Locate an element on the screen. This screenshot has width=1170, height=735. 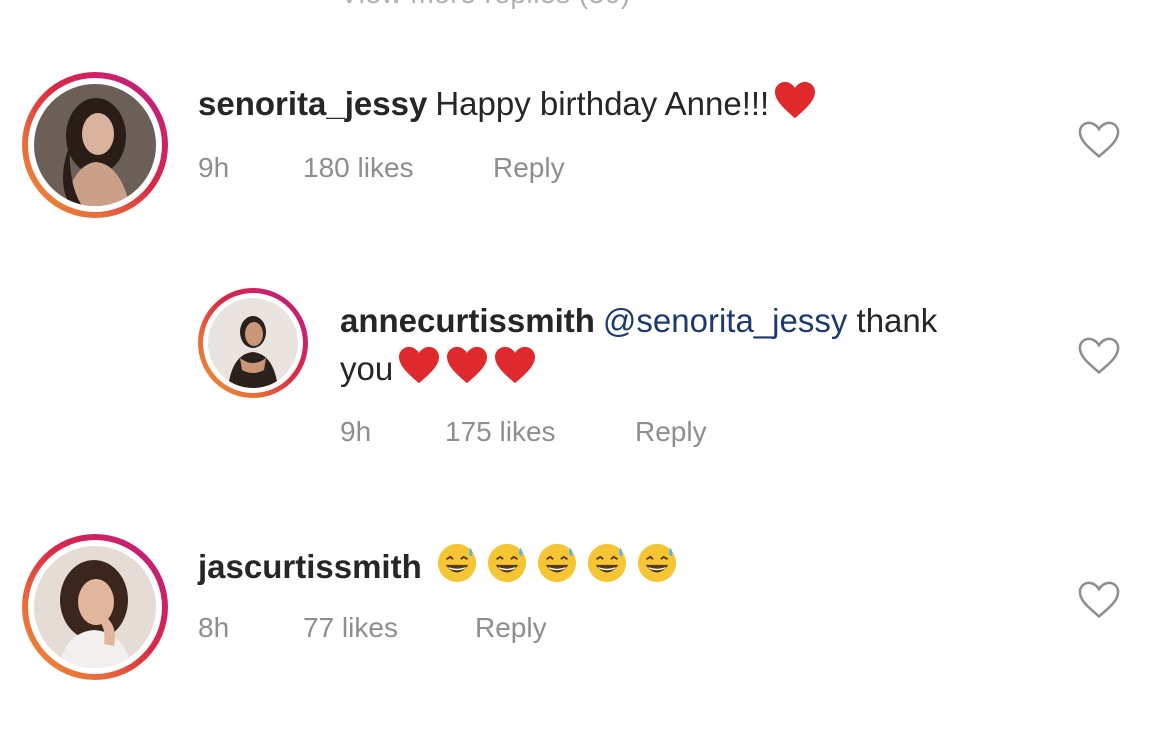
comment-text: senorita_jessy Happy birthday Anne!!! is located at coordinates (507, 106).